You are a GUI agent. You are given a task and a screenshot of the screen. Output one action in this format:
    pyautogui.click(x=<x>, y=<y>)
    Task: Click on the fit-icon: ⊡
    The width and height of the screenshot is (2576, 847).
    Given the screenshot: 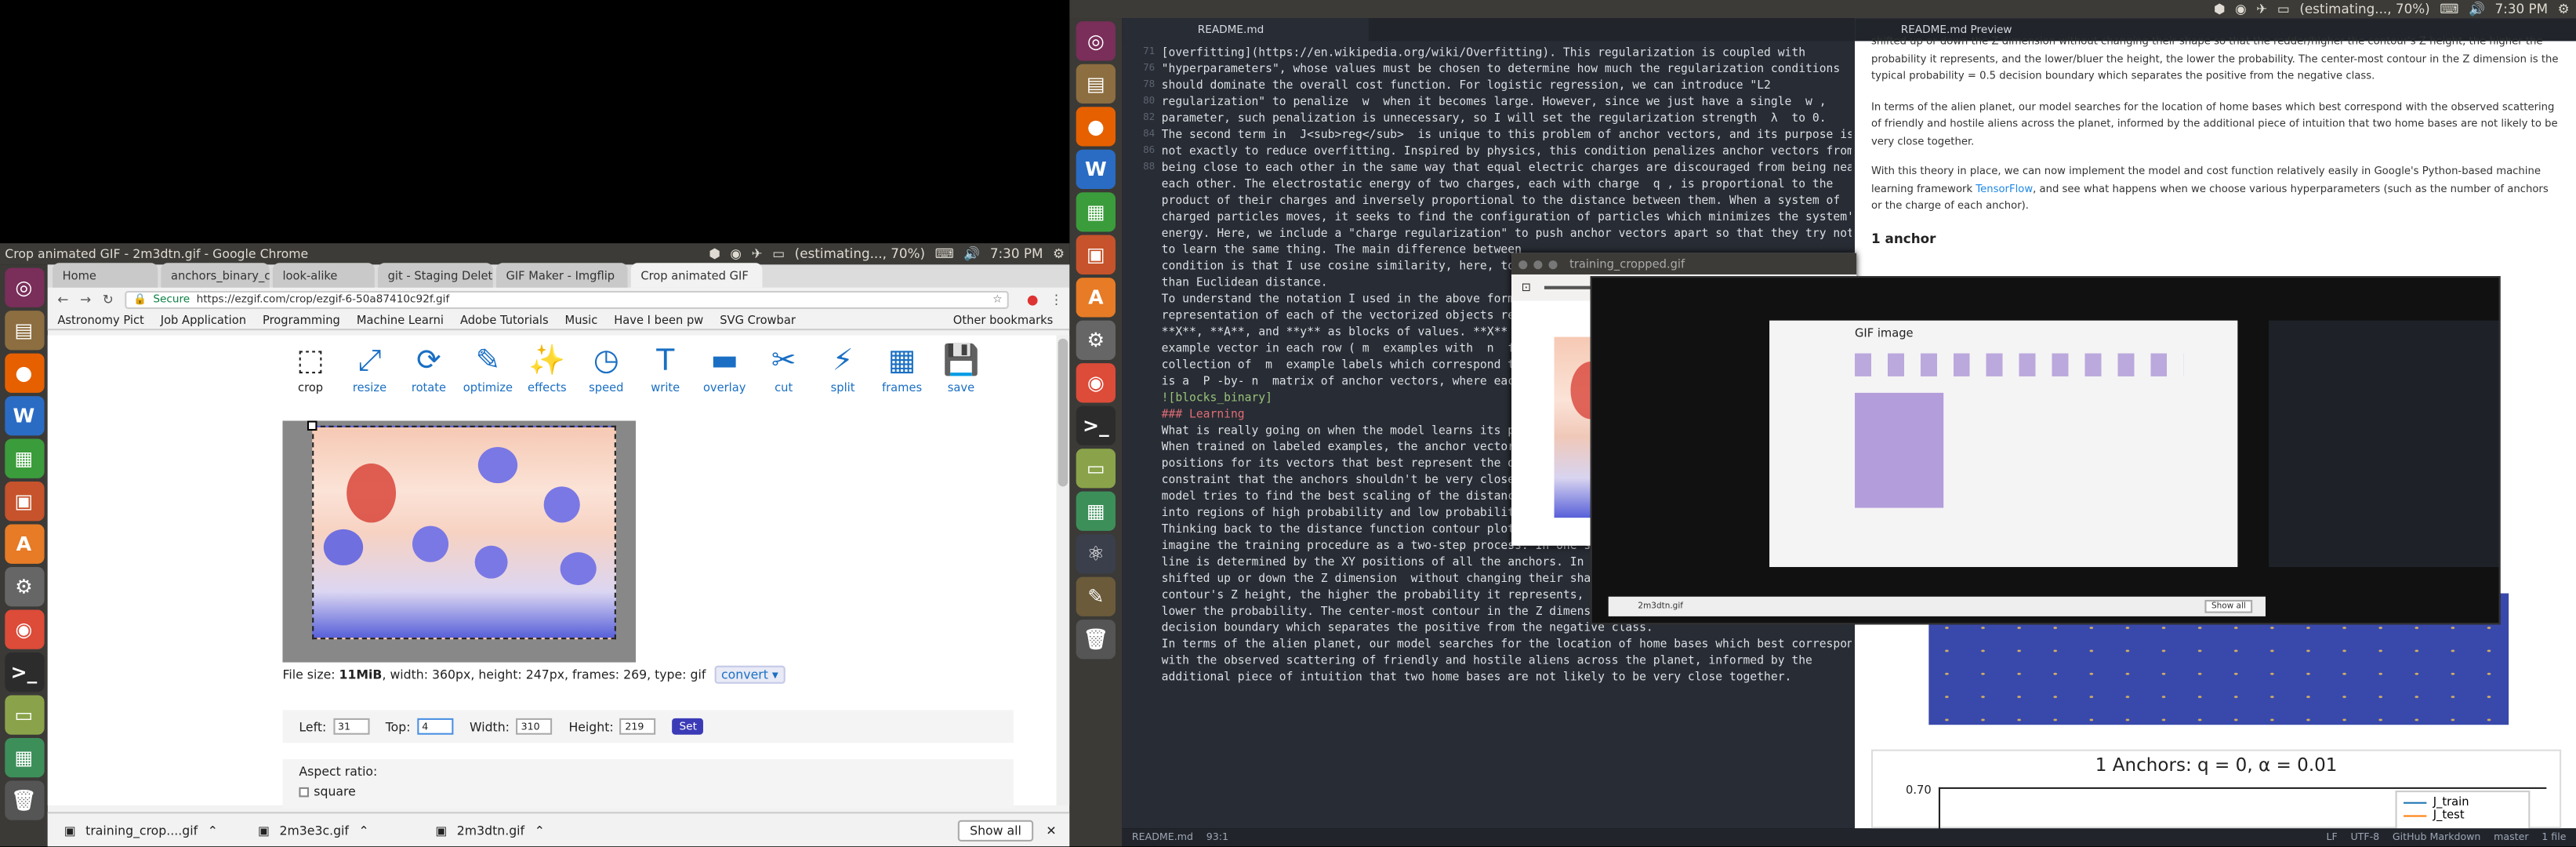 What is the action you would take?
    pyautogui.click(x=1527, y=287)
    